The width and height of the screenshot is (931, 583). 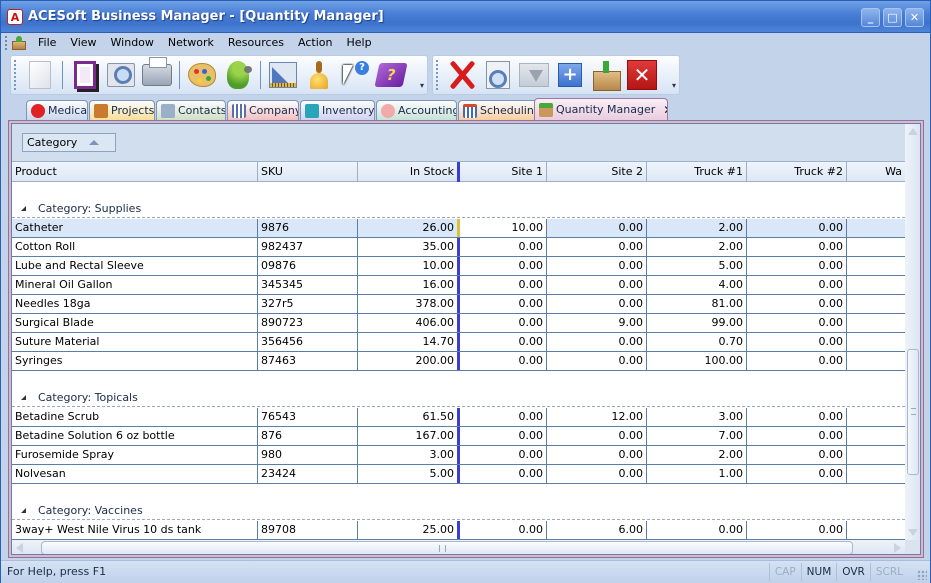 I want to click on cell-truck1: 0.70, so click(x=697, y=342).